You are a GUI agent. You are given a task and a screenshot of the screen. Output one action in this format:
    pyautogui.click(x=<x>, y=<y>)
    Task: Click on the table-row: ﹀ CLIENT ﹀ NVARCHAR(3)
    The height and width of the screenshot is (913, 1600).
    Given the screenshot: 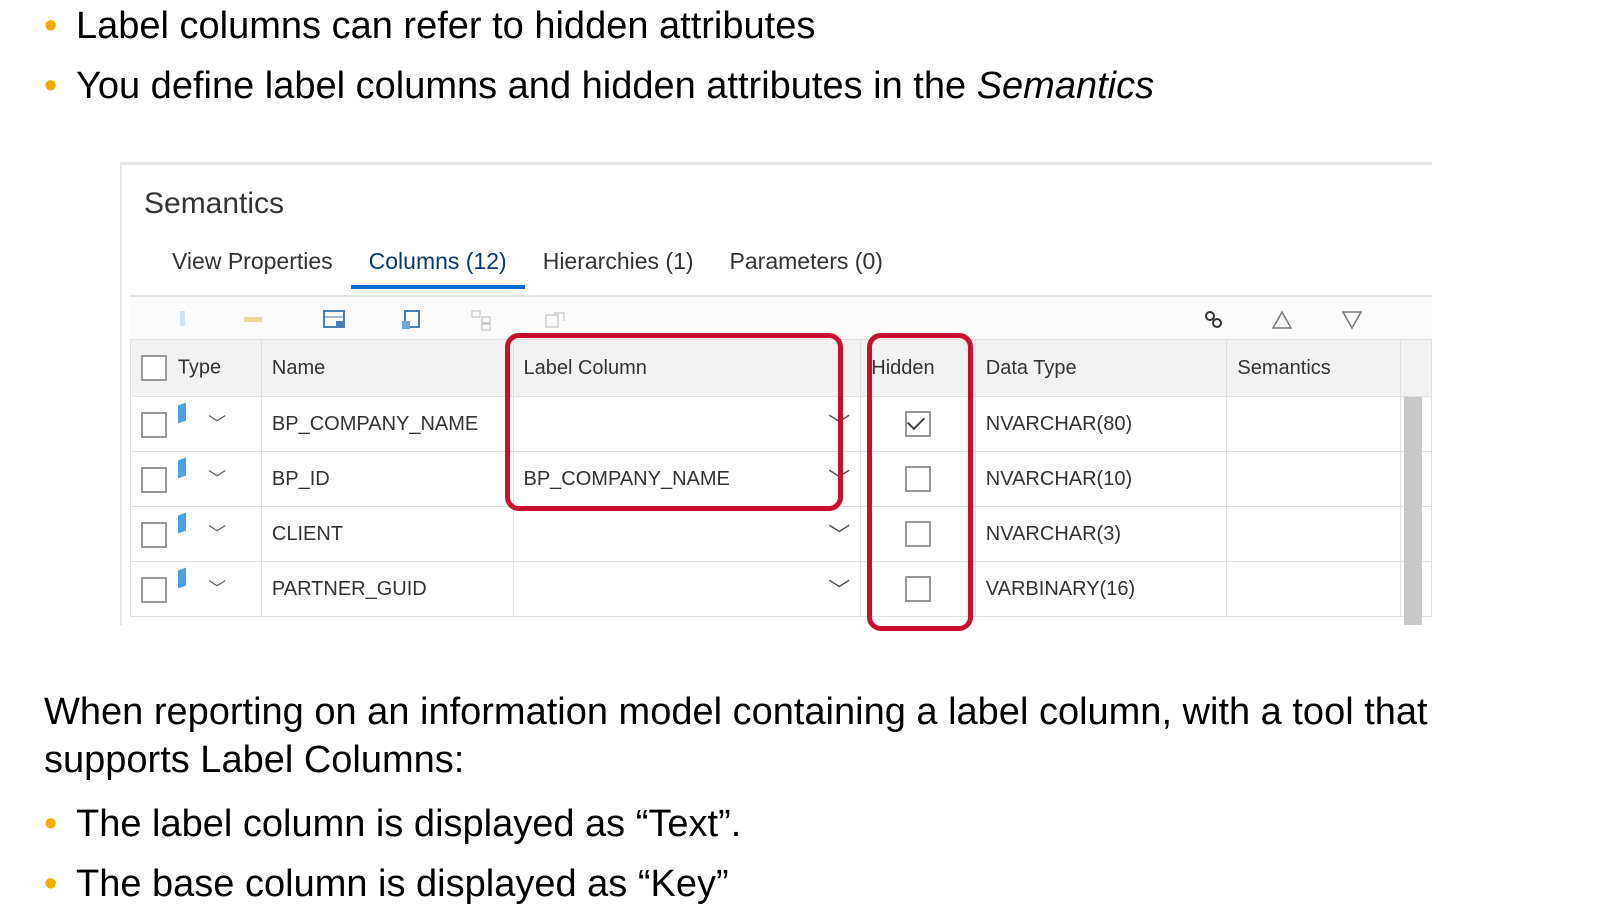 What is the action you would take?
    pyautogui.click(x=781, y=534)
    